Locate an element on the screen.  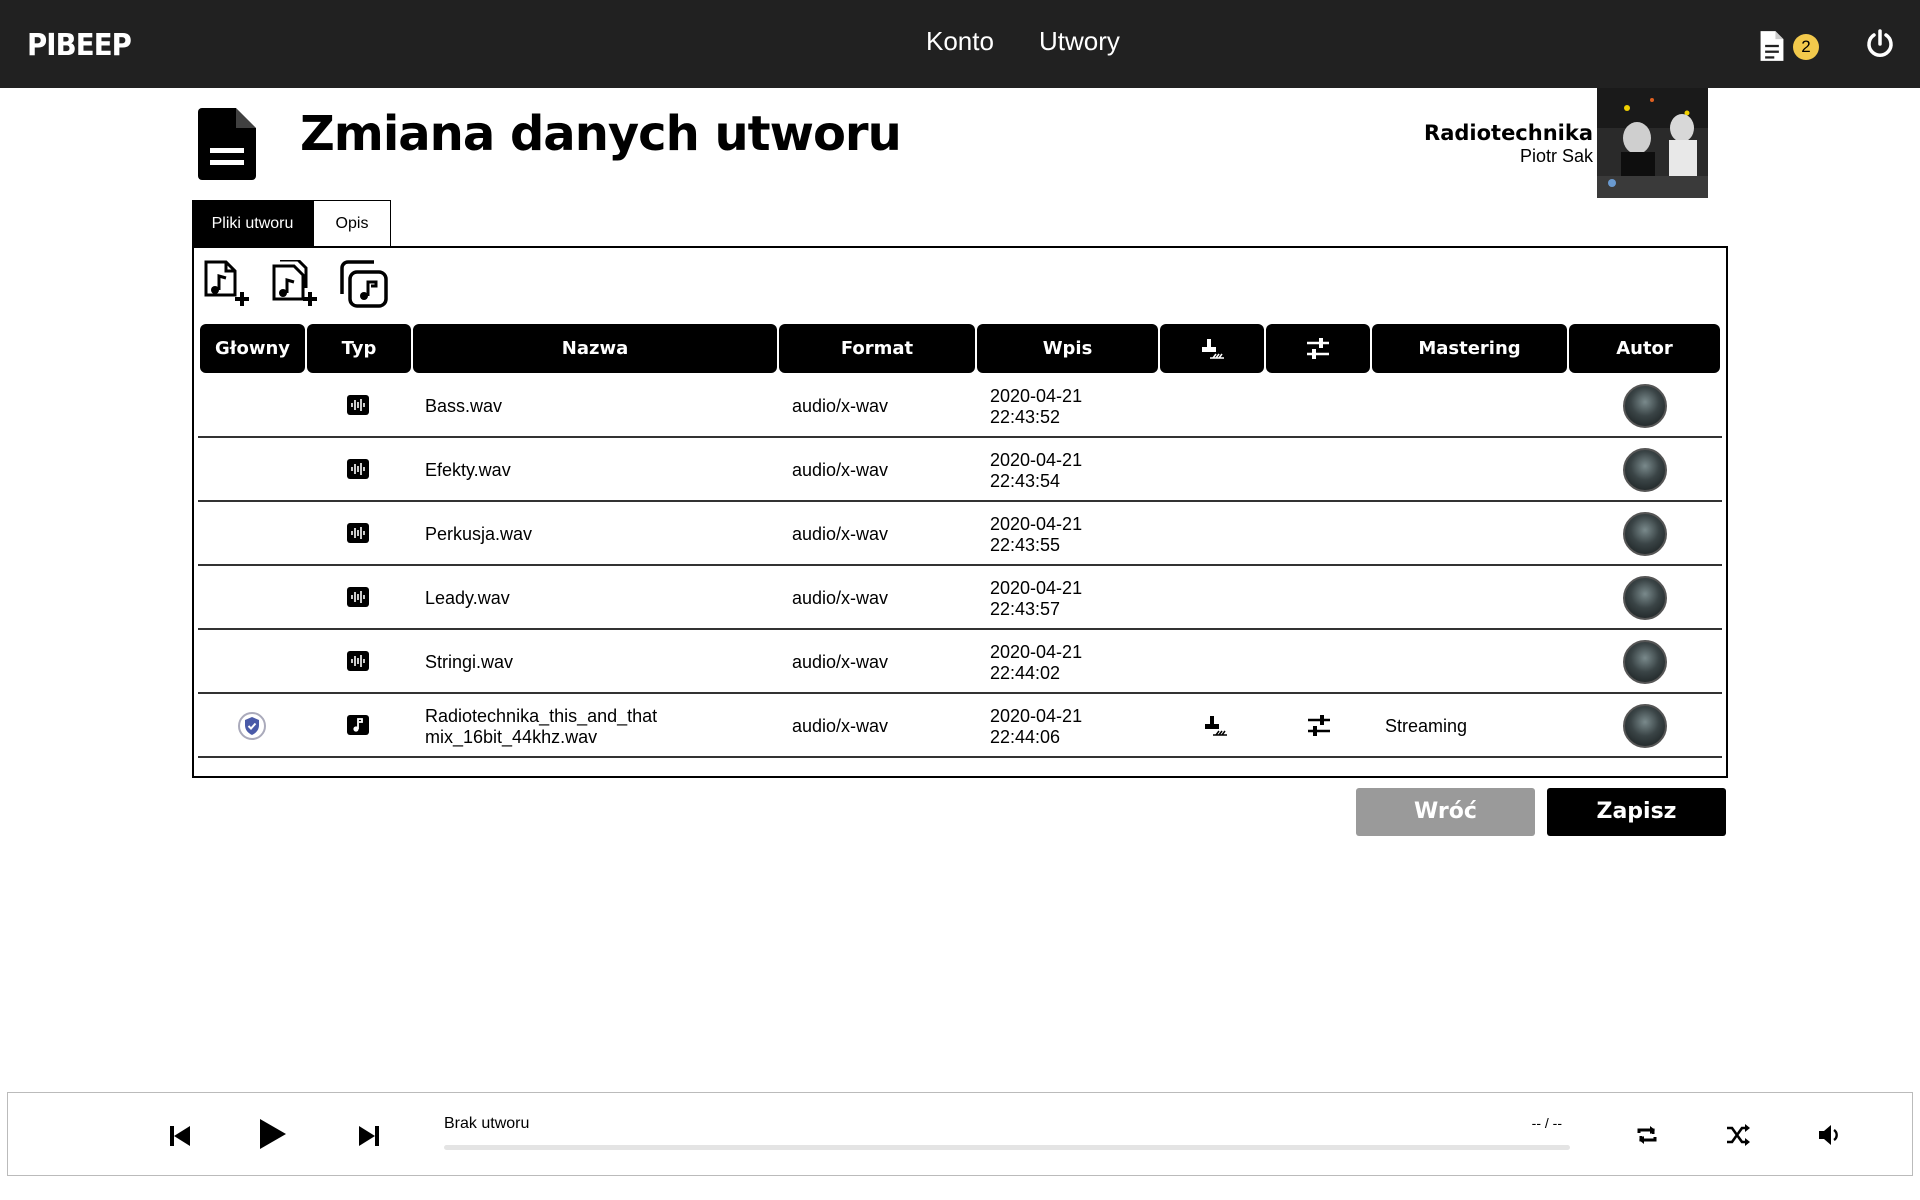
track-time: -- / -- is located at coordinates (1546, 1123).